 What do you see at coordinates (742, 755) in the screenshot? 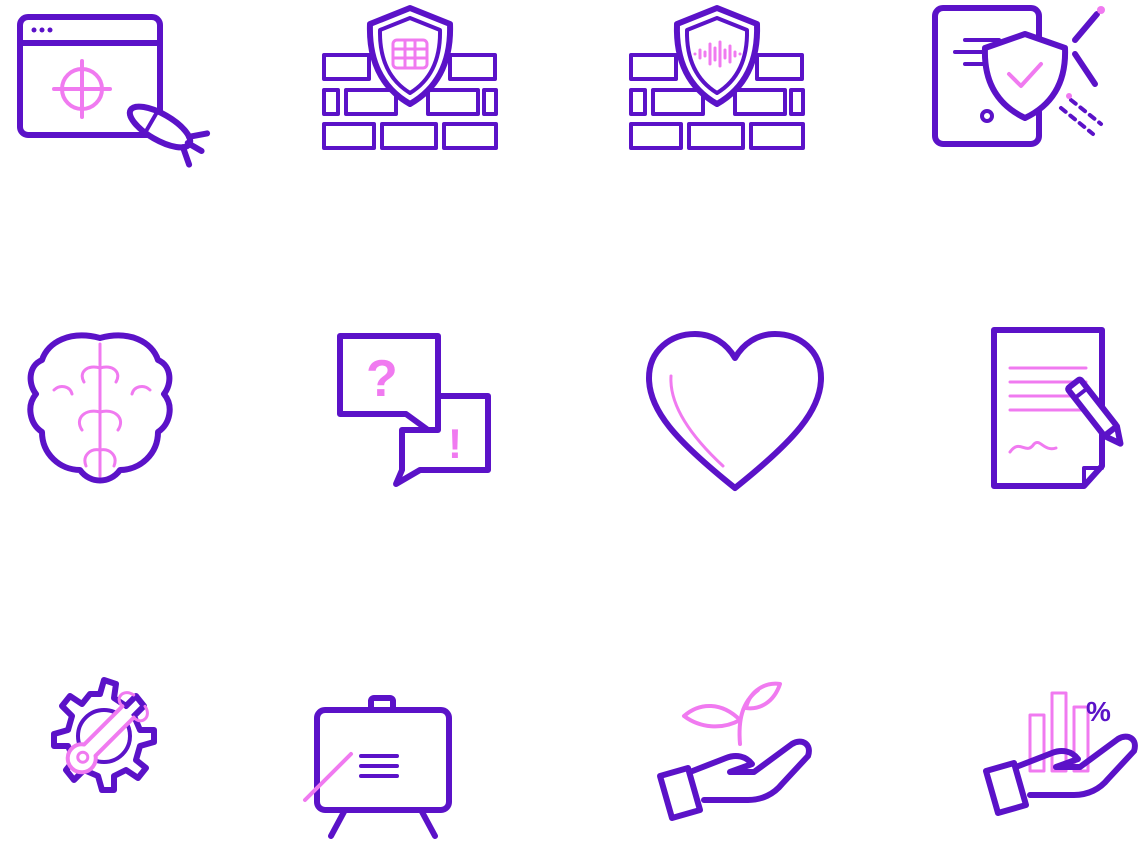
I see `hand-plant-icon` at bounding box center [742, 755].